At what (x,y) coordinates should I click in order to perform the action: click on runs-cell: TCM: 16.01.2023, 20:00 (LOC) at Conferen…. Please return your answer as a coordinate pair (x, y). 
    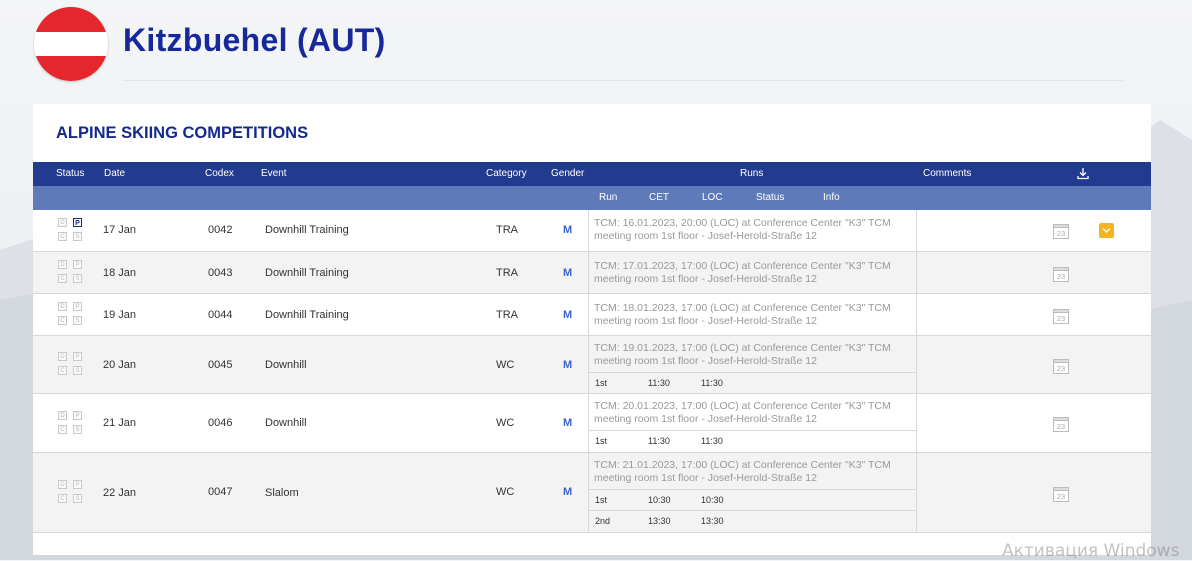
    Looking at the image, I should click on (752, 230).